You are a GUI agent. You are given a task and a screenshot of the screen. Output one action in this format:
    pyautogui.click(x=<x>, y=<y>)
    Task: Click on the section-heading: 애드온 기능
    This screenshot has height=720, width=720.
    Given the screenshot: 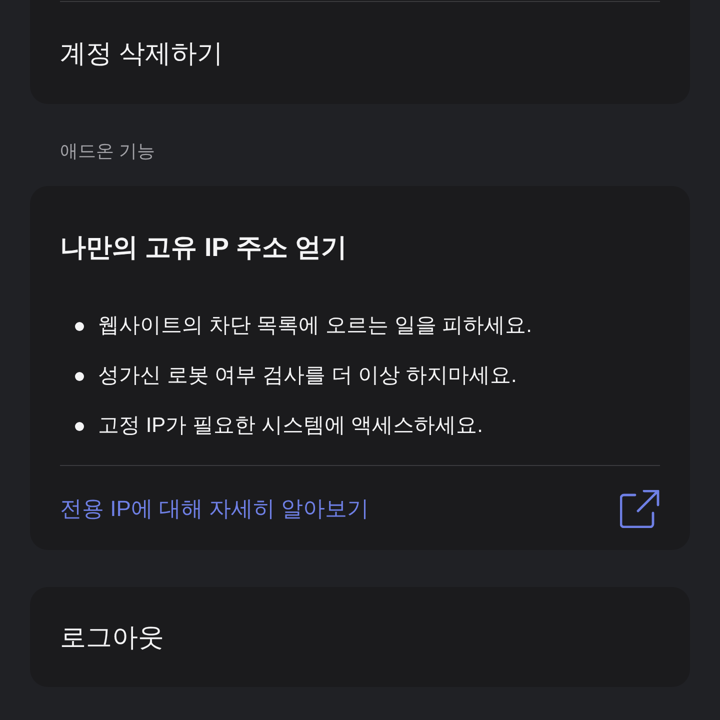 What is the action you would take?
    pyautogui.click(x=107, y=151)
    